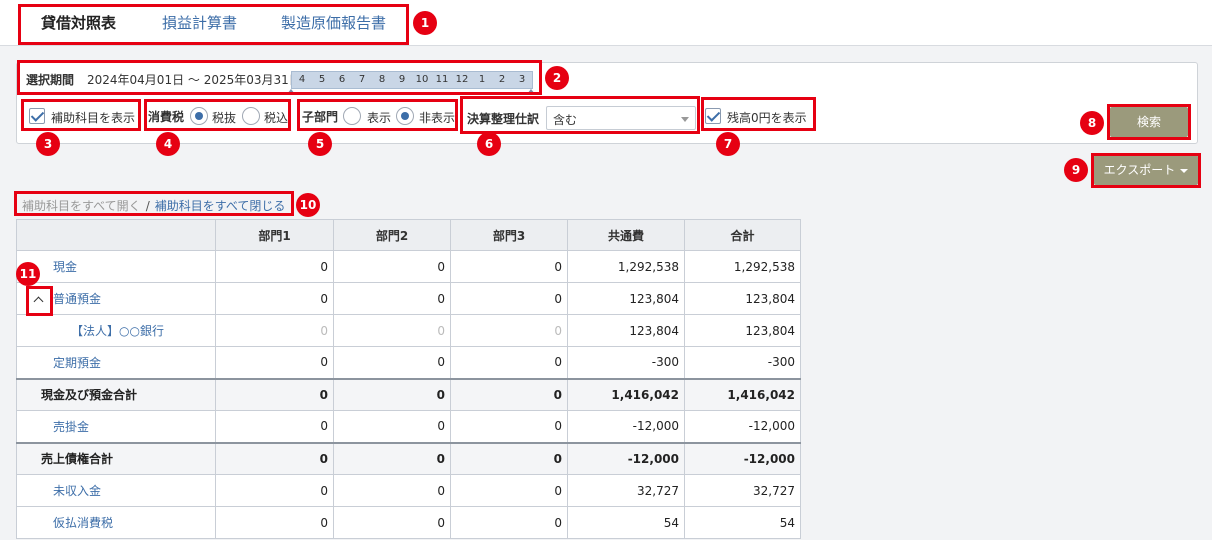  Describe the element at coordinates (116, 394) in the screenshot. I see `total-row-label: 現金及び預金合計` at that location.